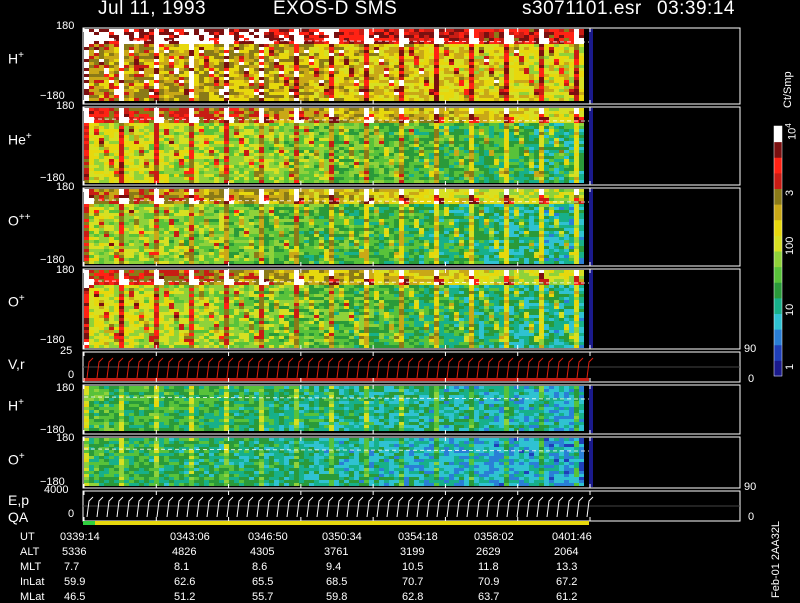 The width and height of the screenshot is (800, 603). What do you see at coordinates (494, 537) in the screenshot?
I see `ephem-cell-ut: 0358:02` at bounding box center [494, 537].